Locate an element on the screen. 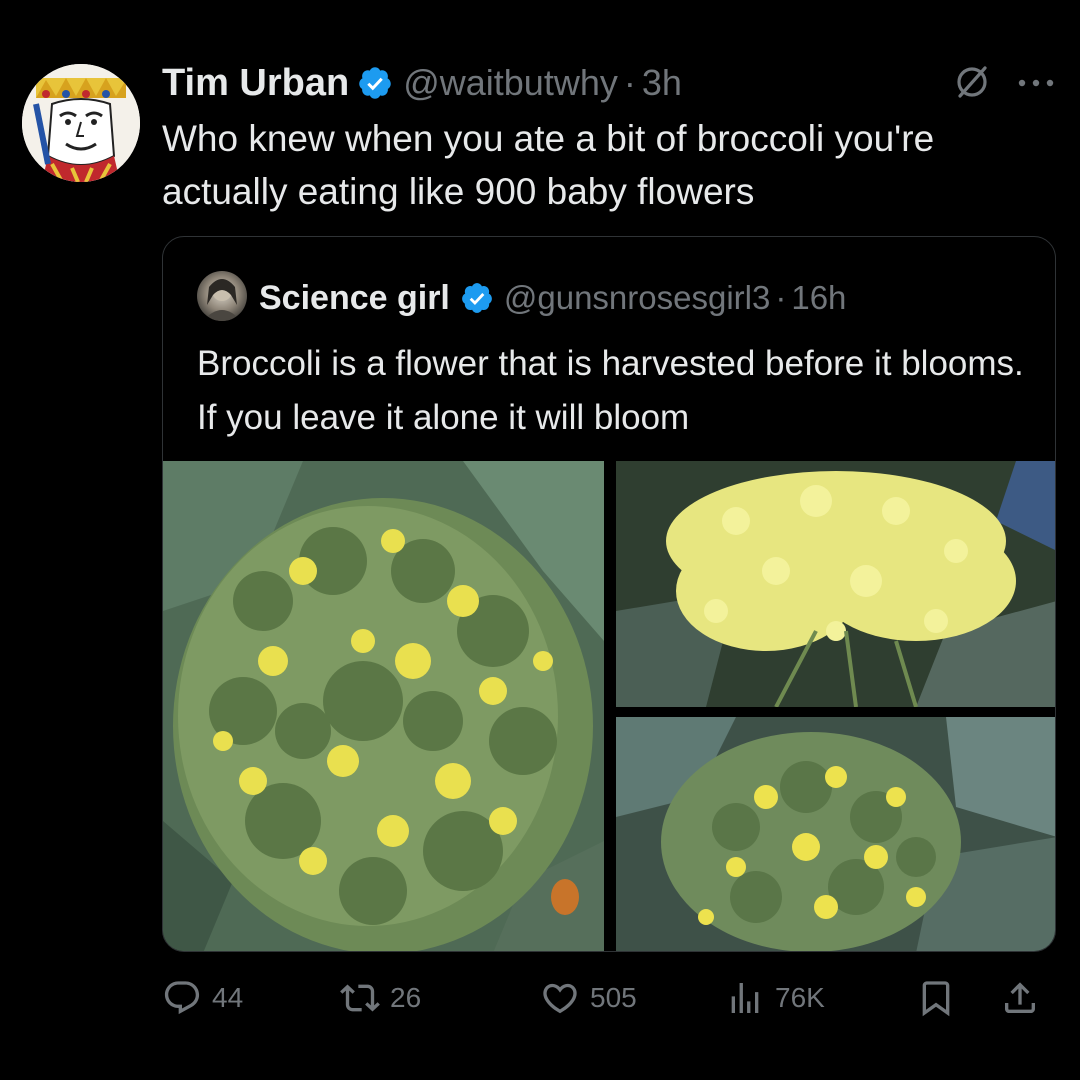 Image resolution: width=1080 pixels, height=1080 pixels. quoted-author-handle: @gunsnrosesgirl3 is located at coordinates (637, 298).